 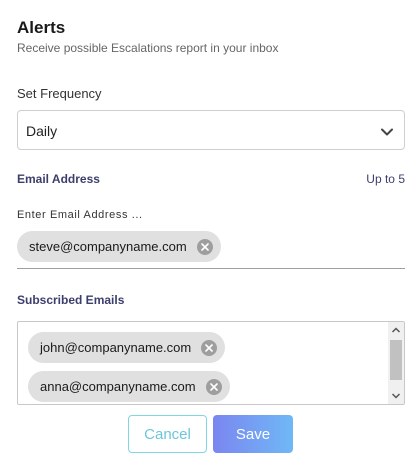 I want to click on email-input-underline, so click(x=211, y=268).